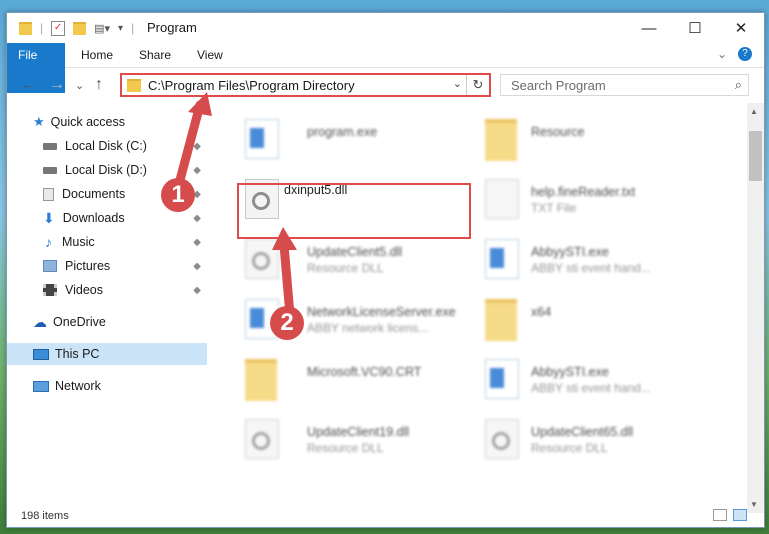  Describe the element at coordinates (200, 104) in the screenshot. I see `arrow-1-head` at that location.